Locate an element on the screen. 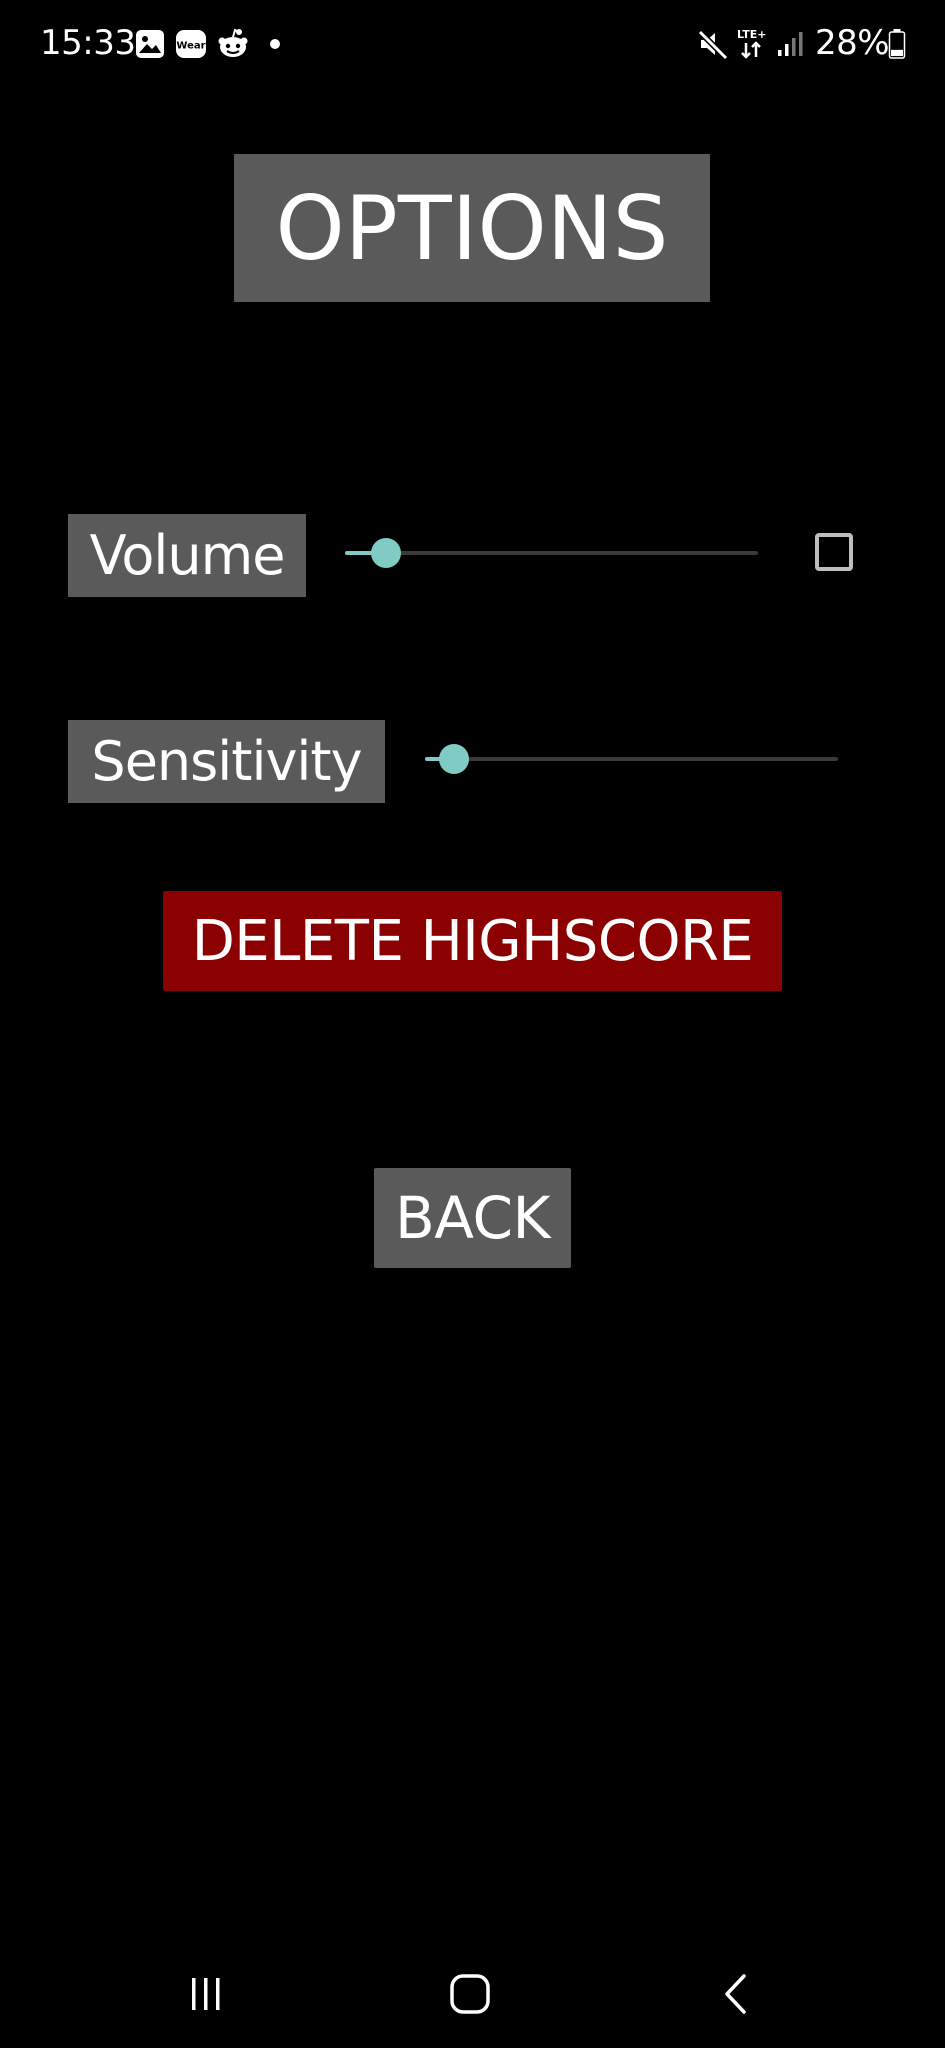 This screenshot has height=2048, width=945. mute-icon is located at coordinates (713, 44).